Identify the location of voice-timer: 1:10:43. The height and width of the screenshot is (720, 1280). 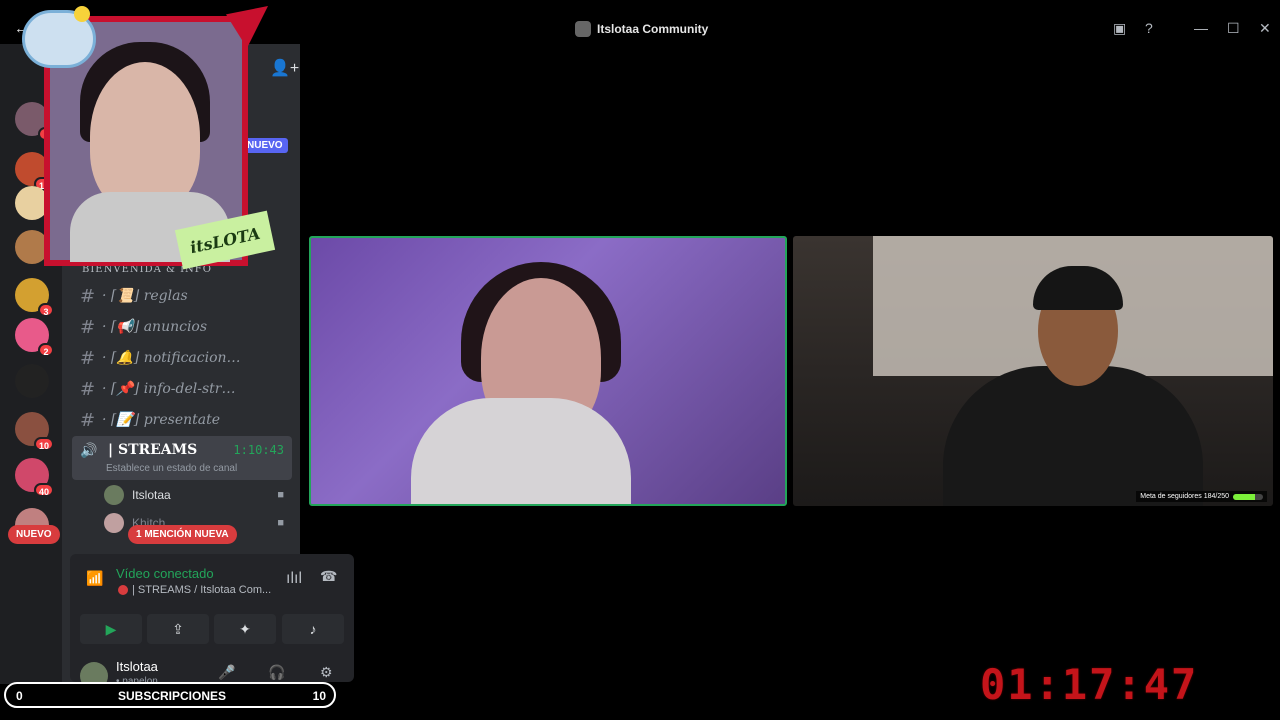
(258, 450).